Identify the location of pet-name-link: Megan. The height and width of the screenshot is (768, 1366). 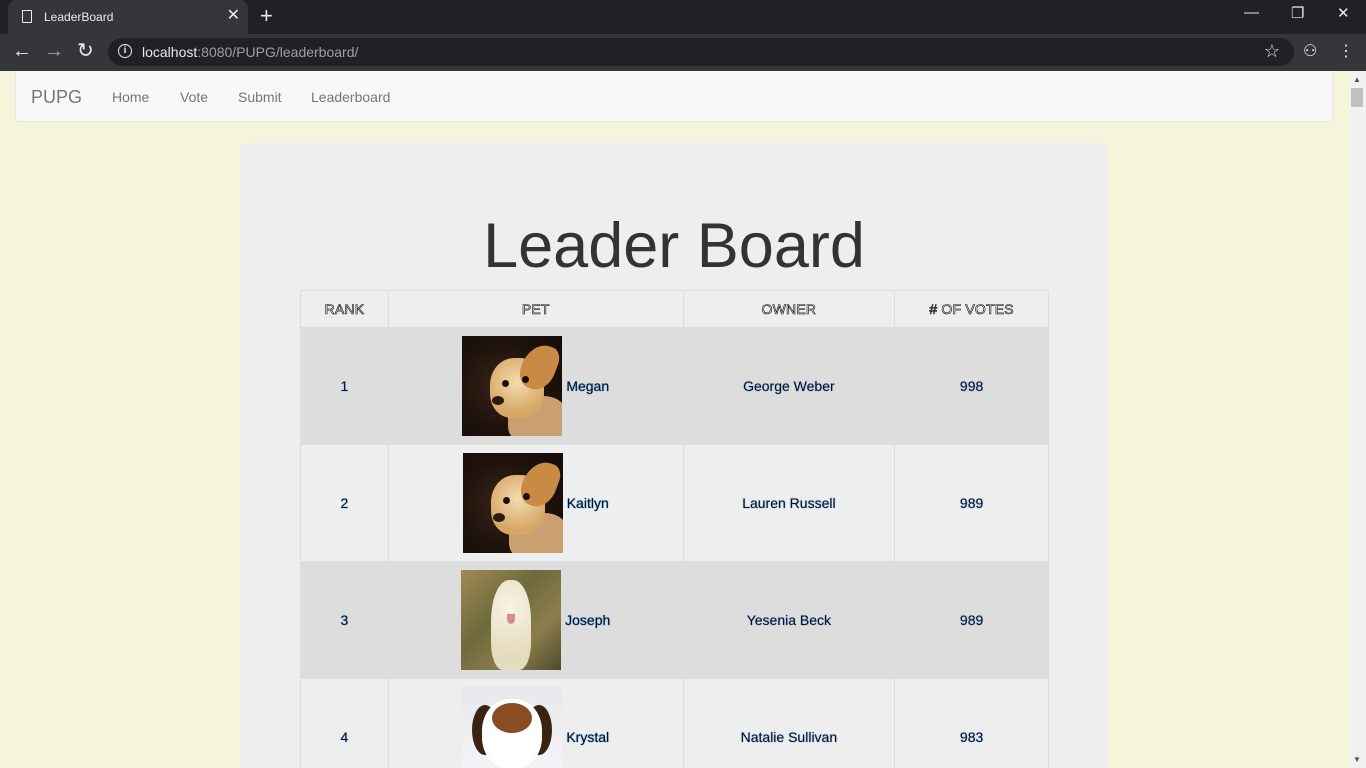
(587, 386).